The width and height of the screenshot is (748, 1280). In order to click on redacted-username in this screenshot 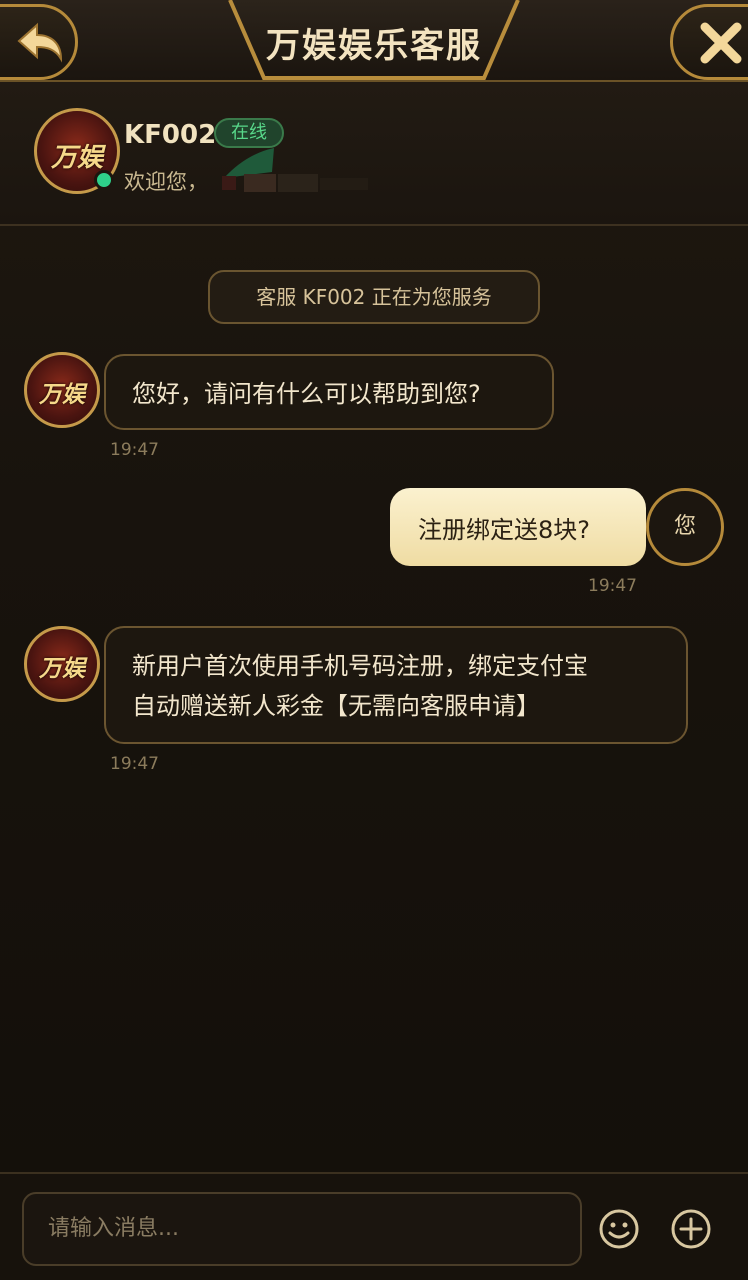, I will do `click(295, 170)`.